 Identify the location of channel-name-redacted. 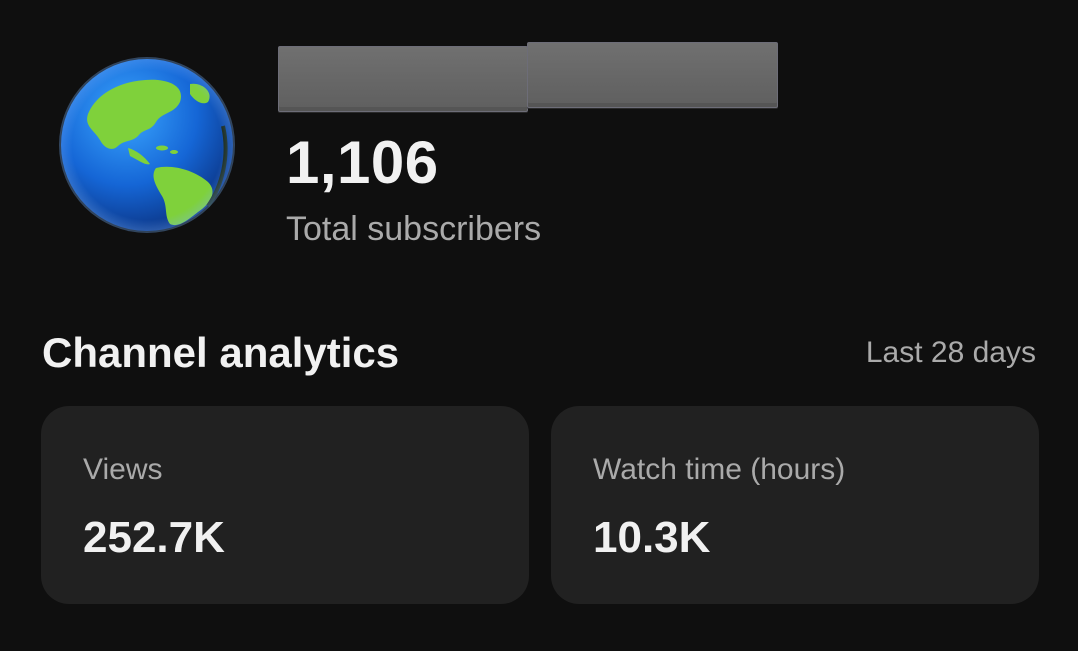
(528, 78).